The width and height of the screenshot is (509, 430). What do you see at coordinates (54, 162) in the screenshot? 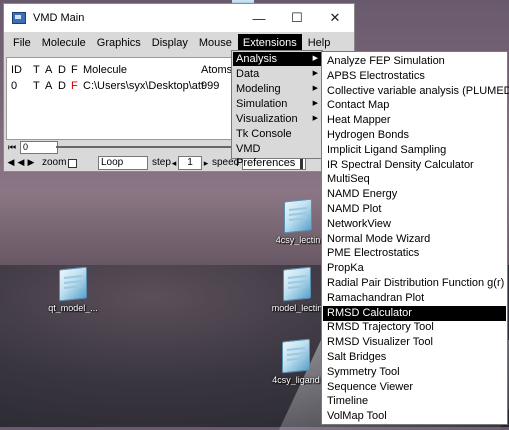
I see `zoom-label: zoom` at bounding box center [54, 162].